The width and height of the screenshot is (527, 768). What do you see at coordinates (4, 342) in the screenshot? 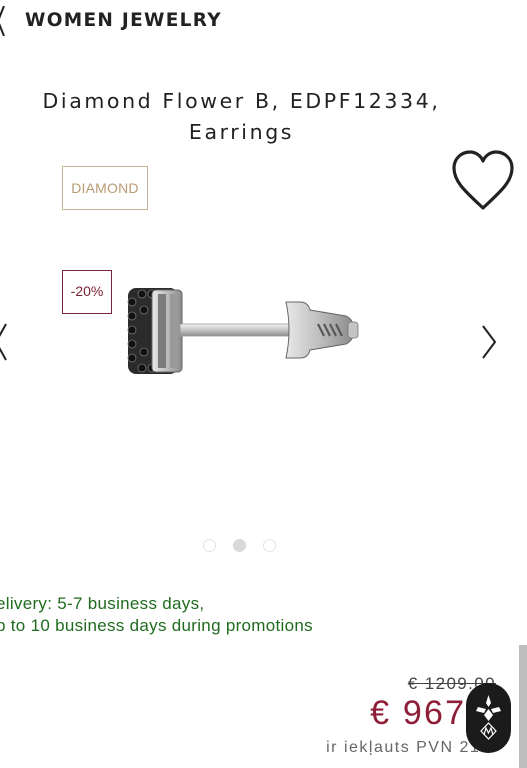
I see `previous-image-icon` at bounding box center [4, 342].